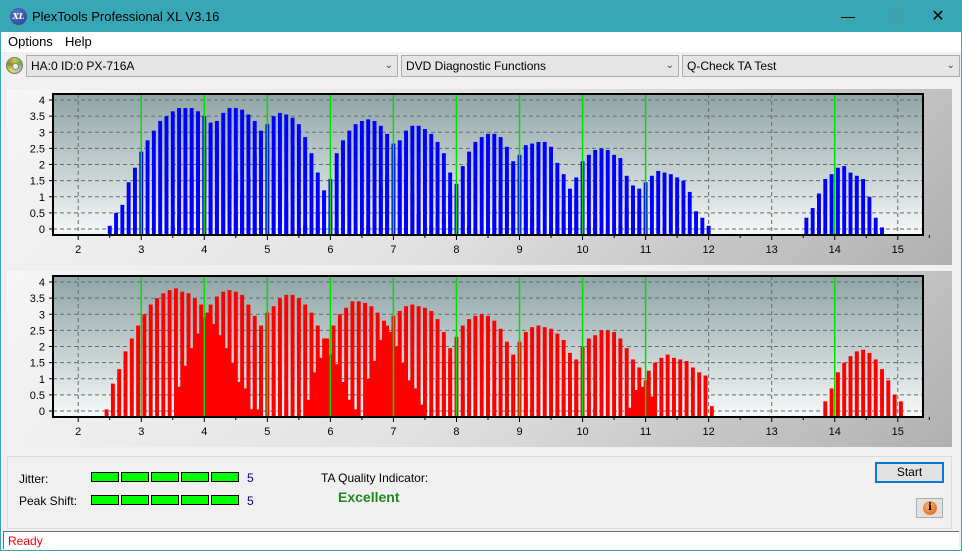 Image resolution: width=962 pixels, height=551 pixels. I want to click on jitter-label: Jitter:, so click(34, 479).